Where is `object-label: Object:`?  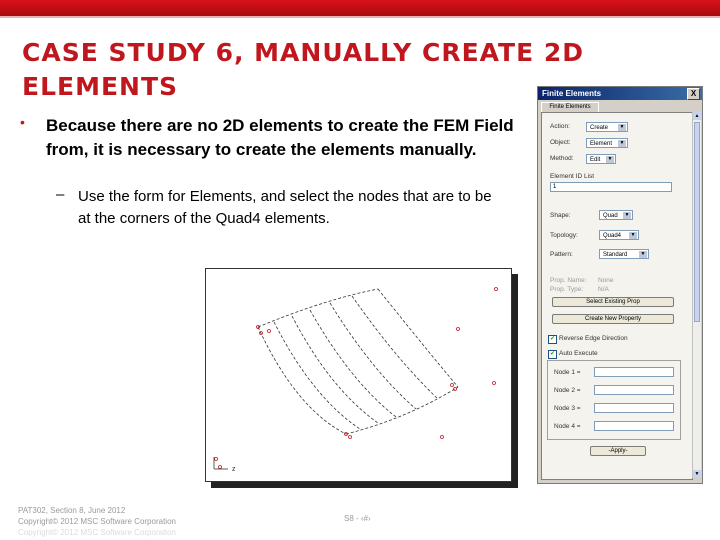 object-label: Object: is located at coordinates (560, 142).